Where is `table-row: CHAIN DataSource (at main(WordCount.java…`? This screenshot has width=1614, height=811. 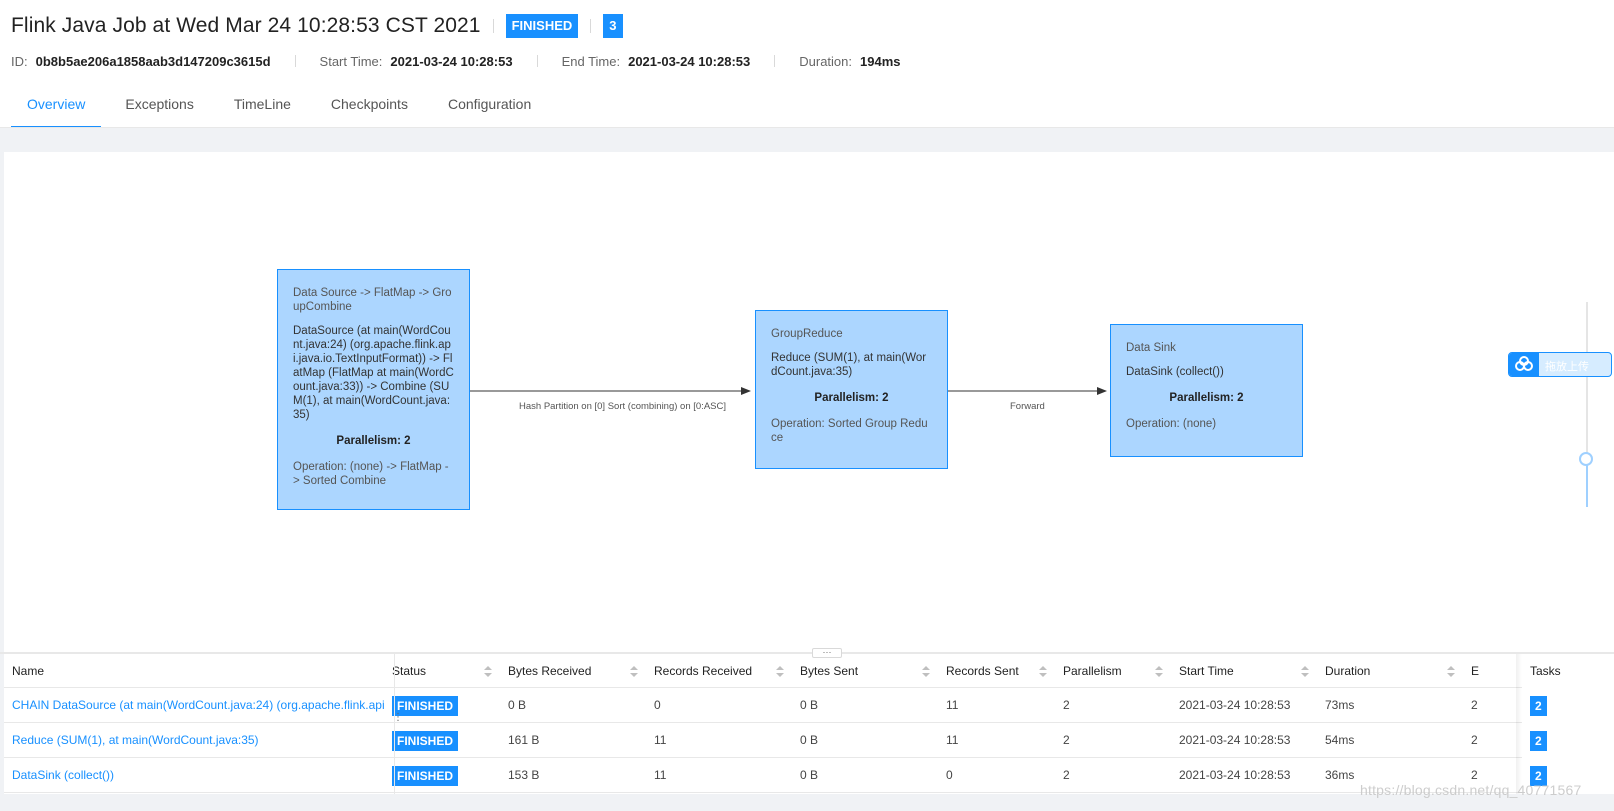 table-row: CHAIN DataSource (at main(WordCount.java… is located at coordinates (809, 705).